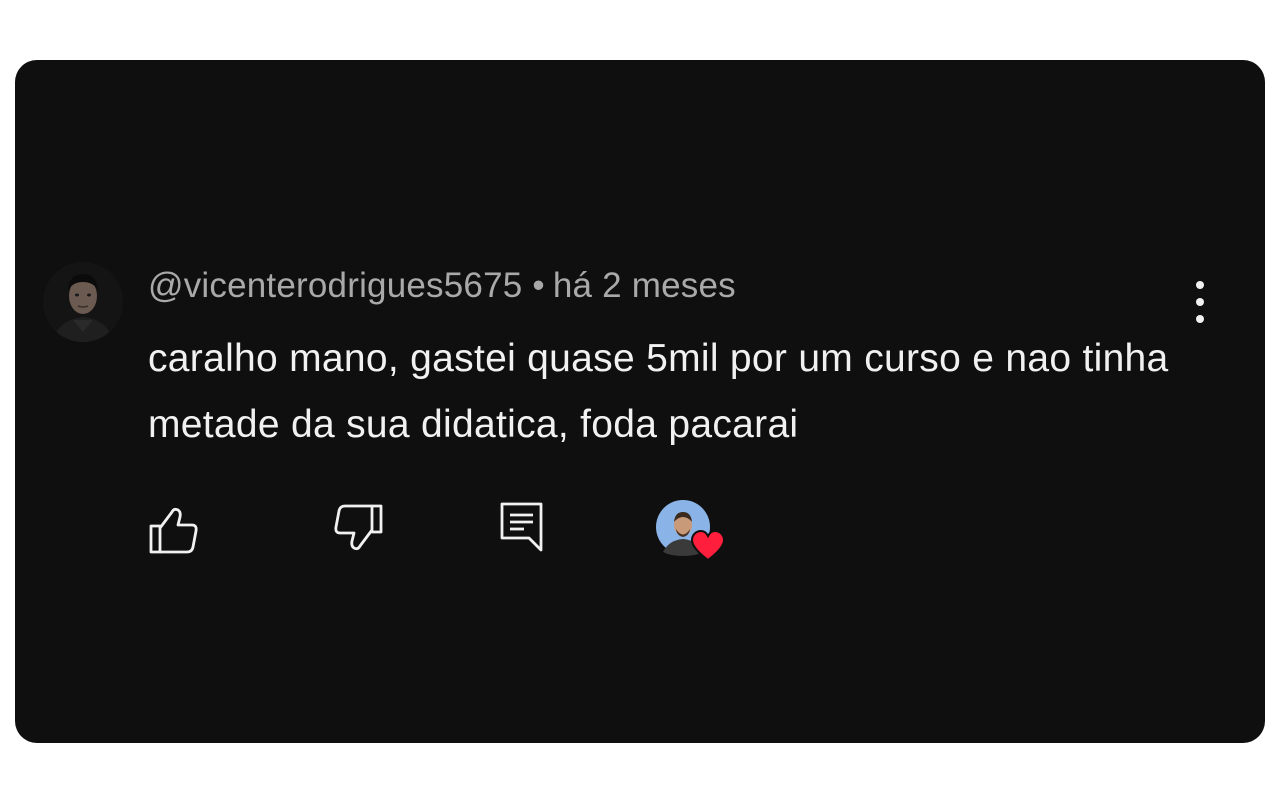 The height and width of the screenshot is (803, 1280). Describe the element at coordinates (335, 285) in the screenshot. I see `author-handle: @vicenterodrigues5675` at that location.